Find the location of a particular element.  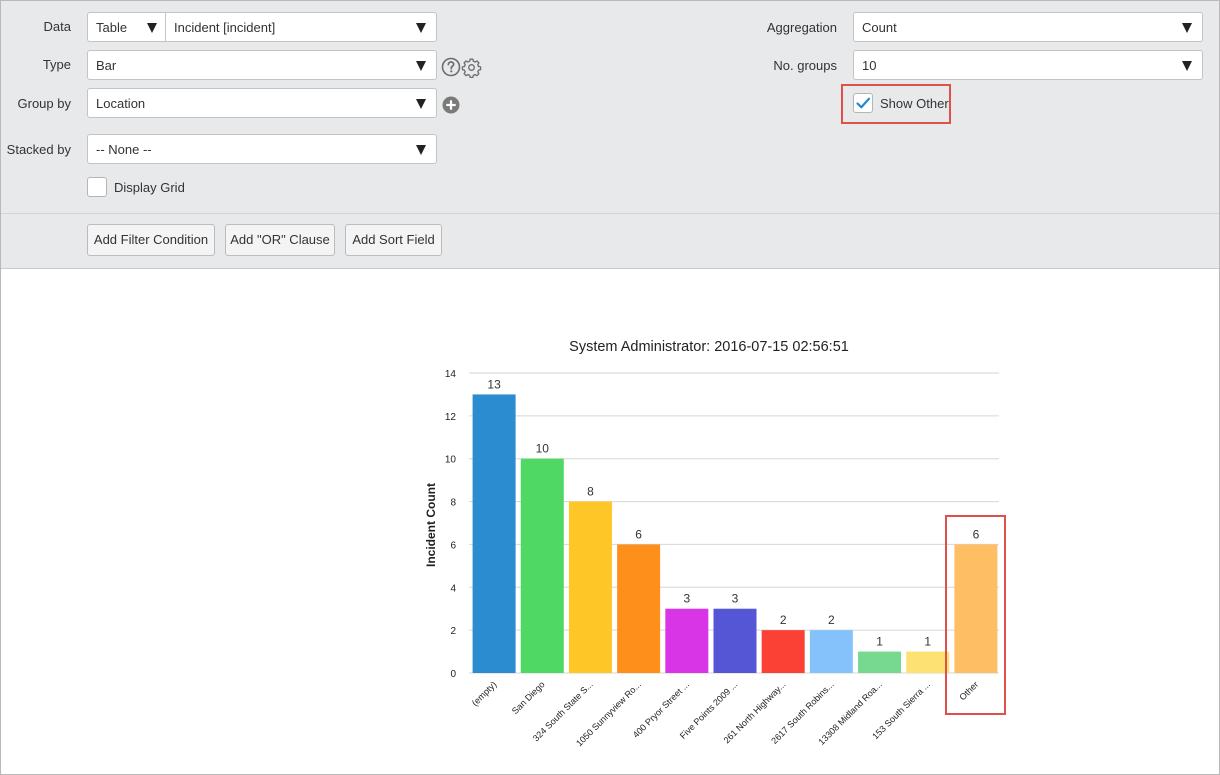

y-tick-label: 8 is located at coordinates (453, 503).